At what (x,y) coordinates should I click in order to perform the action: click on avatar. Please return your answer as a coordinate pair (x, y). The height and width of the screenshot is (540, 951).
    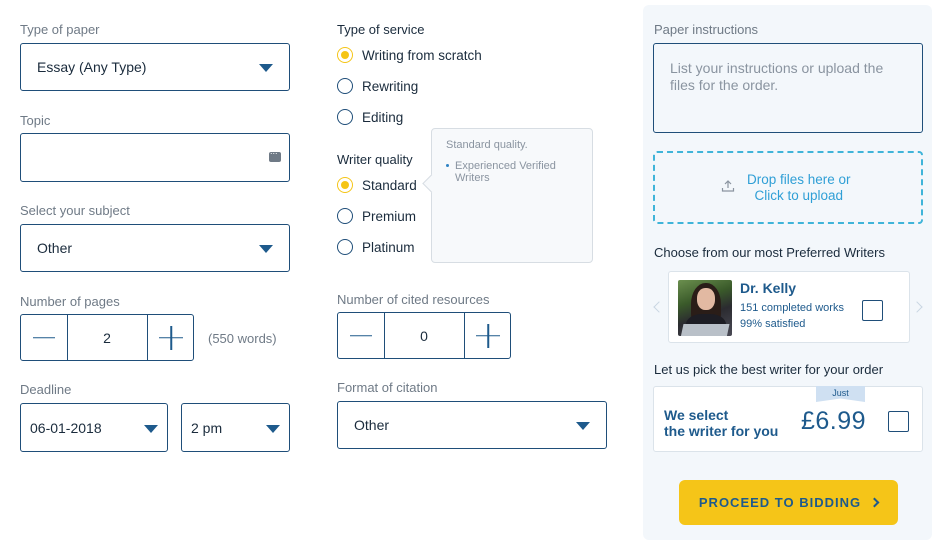
    Looking at the image, I should click on (705, 308).